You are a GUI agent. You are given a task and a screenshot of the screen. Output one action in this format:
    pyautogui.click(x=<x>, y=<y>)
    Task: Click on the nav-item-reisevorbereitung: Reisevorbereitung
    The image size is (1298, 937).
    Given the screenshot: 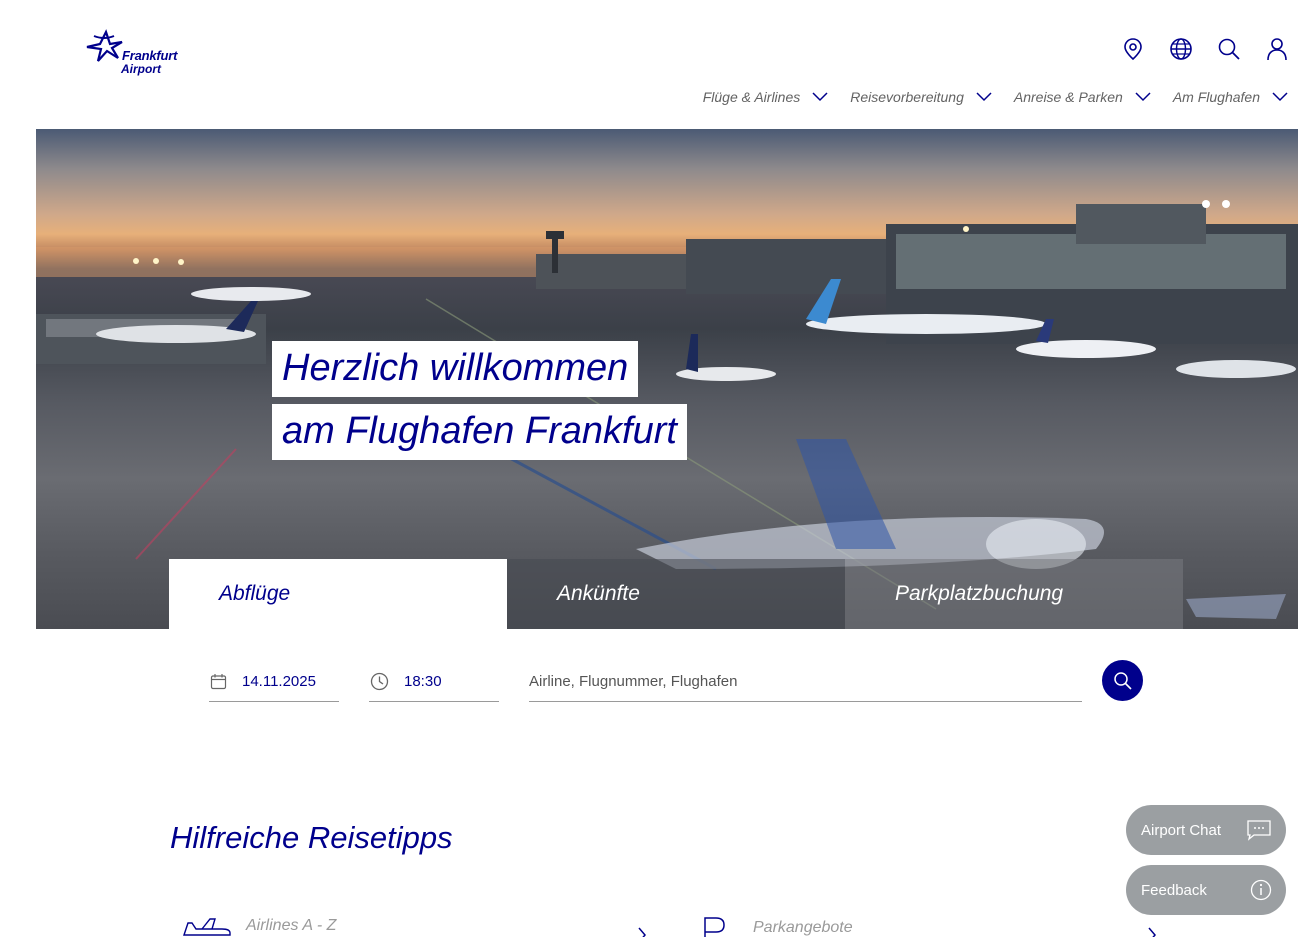 What is the action you would take?
    pyautogui.click(x=921, y=97)
    